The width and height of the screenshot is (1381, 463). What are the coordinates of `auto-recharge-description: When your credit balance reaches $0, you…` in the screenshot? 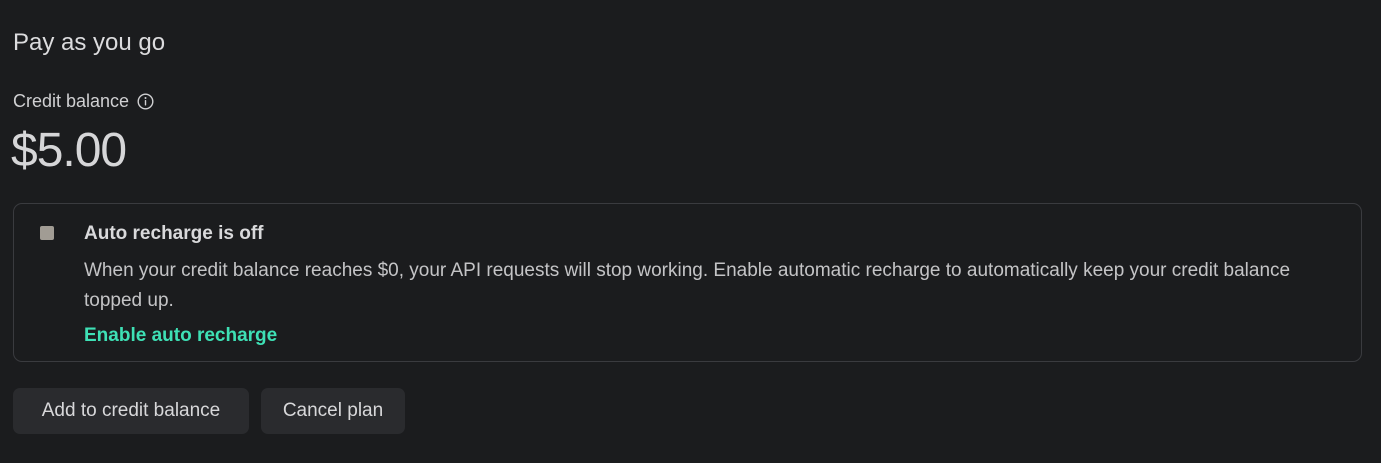 It's located at (687, 285).